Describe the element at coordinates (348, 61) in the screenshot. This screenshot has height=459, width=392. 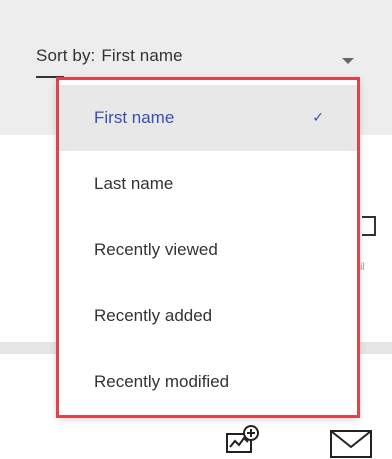
I see `chevron-down-icon` at that location.